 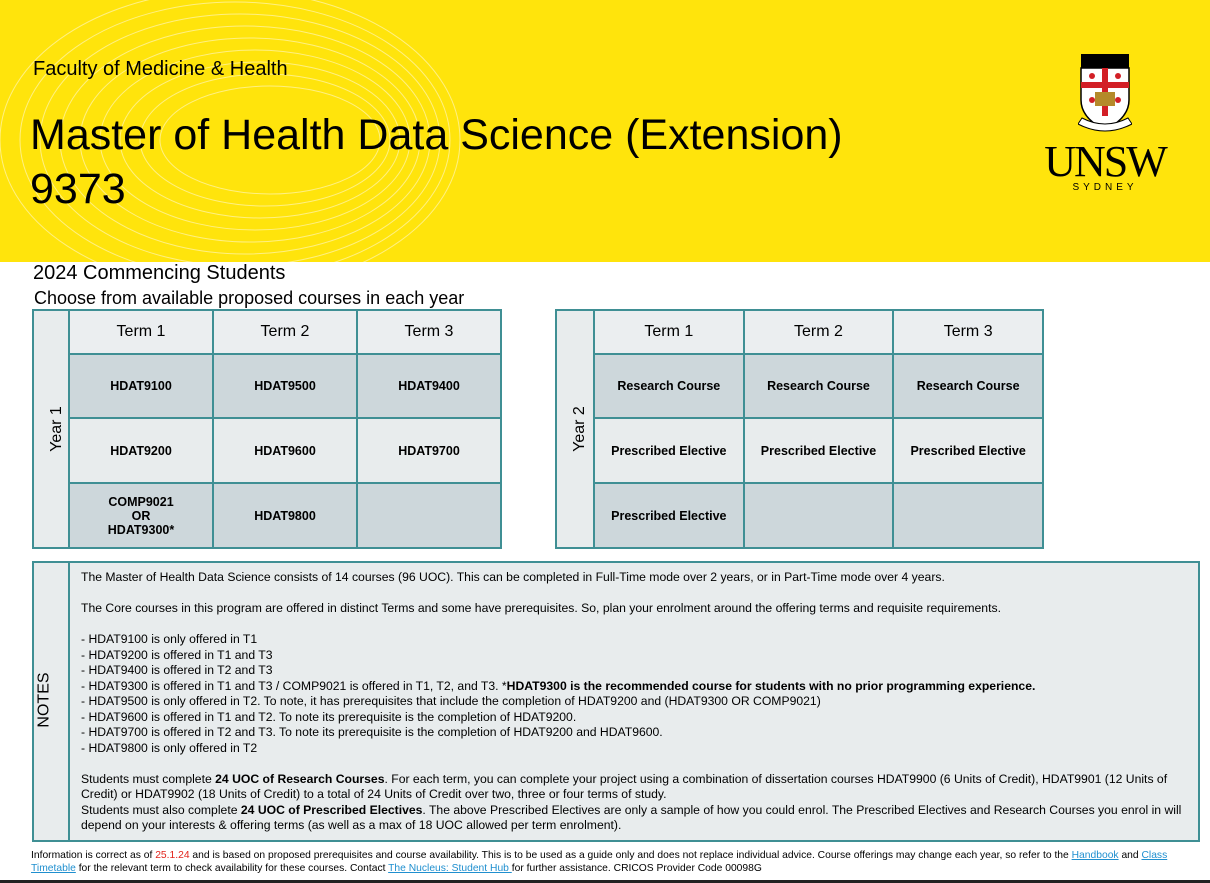 I want to click on unsw-logo: UNSW SYDNEY, so click(x=1105, y=127).